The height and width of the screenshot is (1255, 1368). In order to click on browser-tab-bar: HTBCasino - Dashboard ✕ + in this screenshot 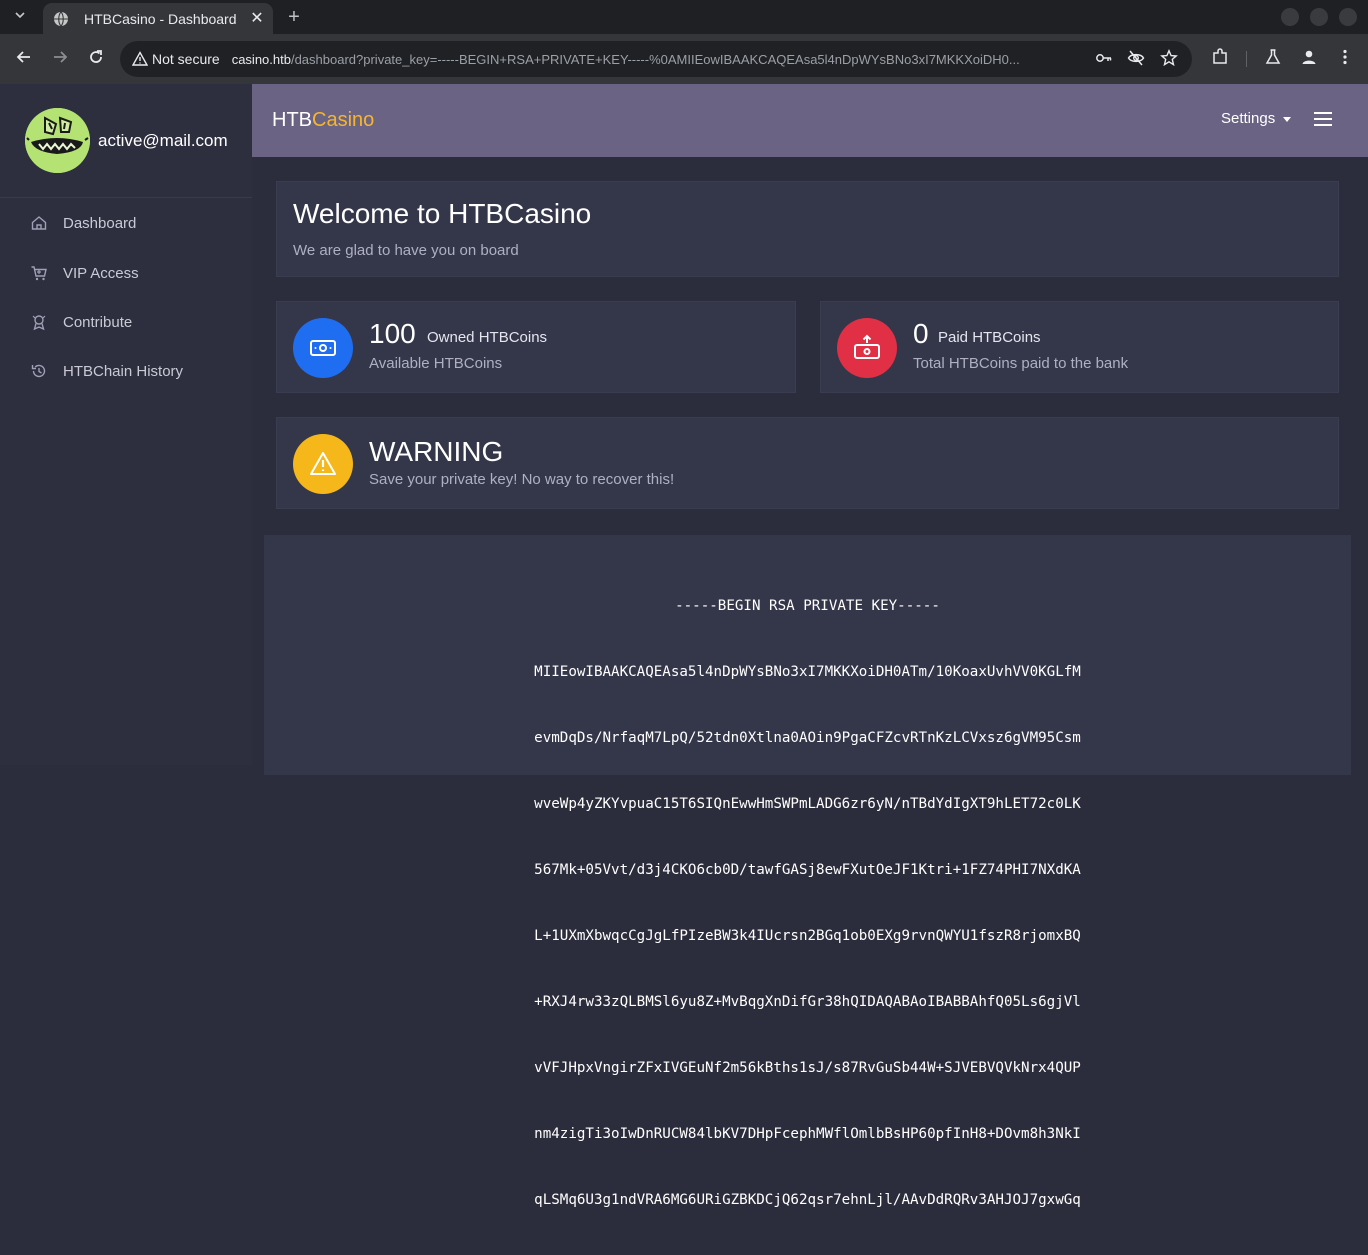, I will do `click(684, 17)`.